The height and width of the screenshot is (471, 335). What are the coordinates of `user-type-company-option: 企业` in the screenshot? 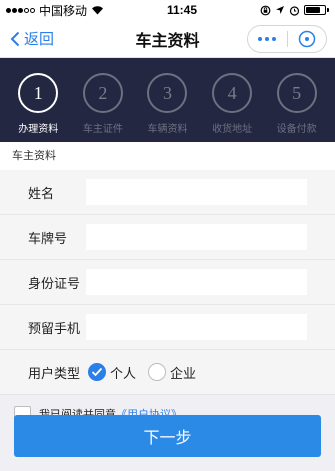 It's located at (172, 372).